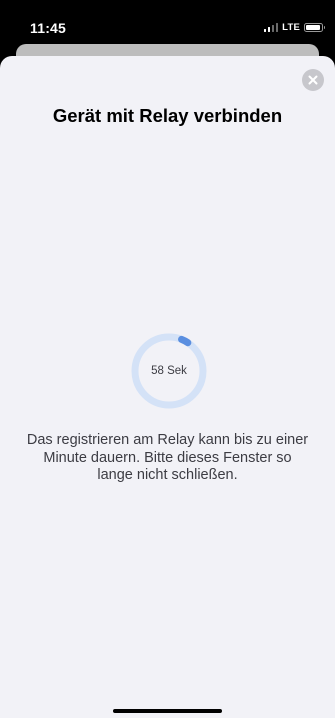  I want to click on close-button, so click(313, 80).